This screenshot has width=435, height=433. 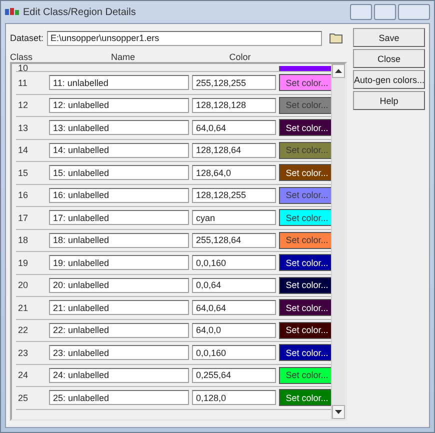 What do you see at coordinates (23, 217) in the screenshot?
I see `class-number: 17` at bounding box center [23, 217].